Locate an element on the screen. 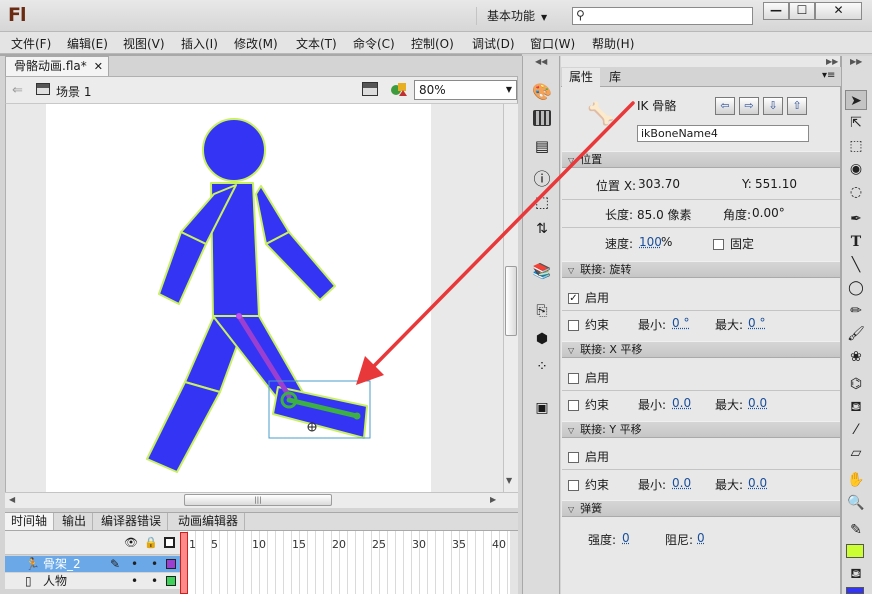 The height and width of the screenshot is (594, 872). menu-help: 帮助(H) is located at coordinates (613, 43).